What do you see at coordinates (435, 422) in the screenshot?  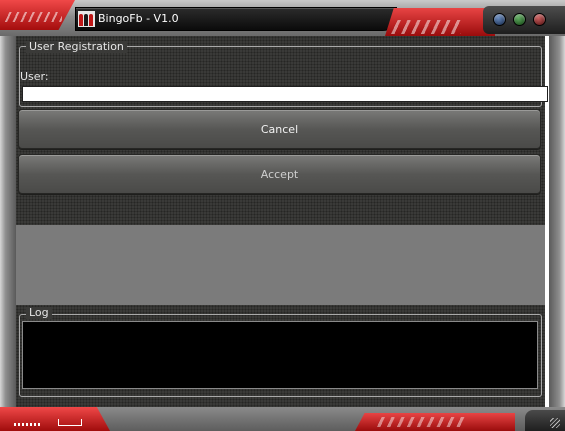 I see `status-bar-mid-decoration` at bounding box center [435, 422].